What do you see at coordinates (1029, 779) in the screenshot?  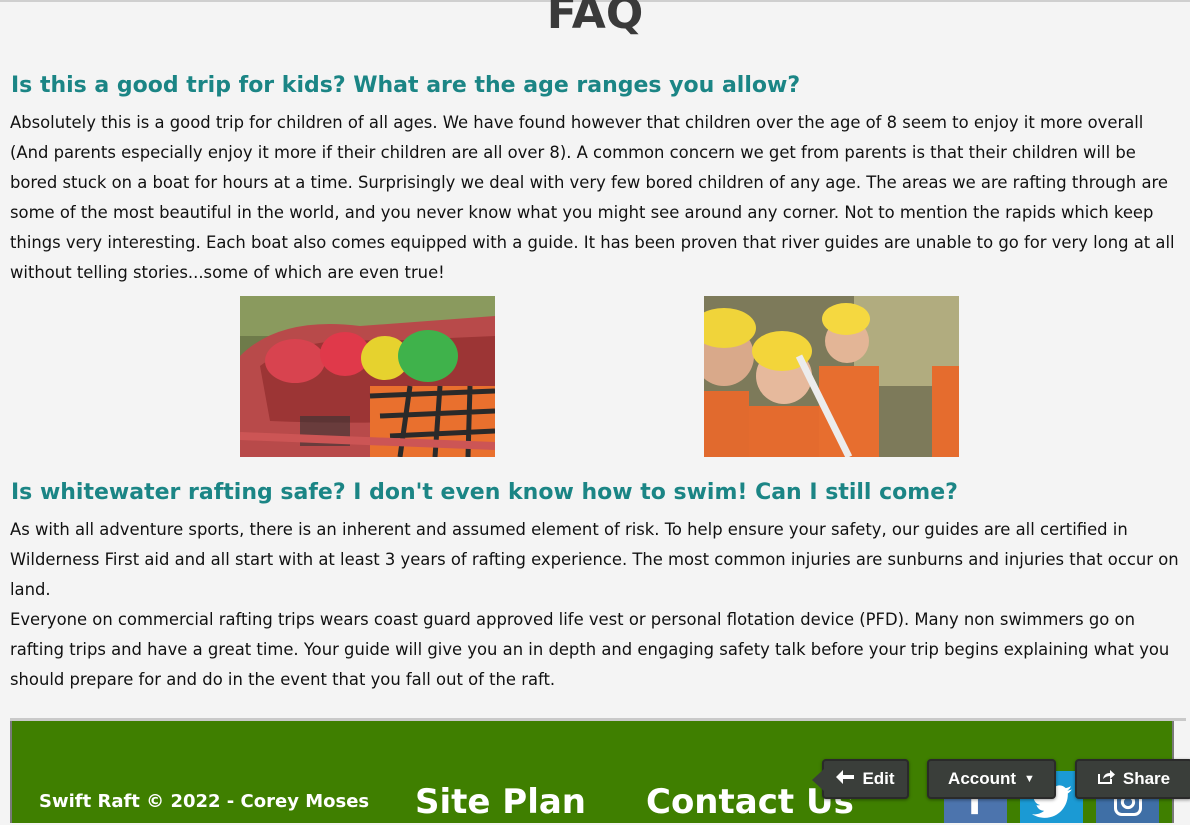 I see `caret-down-icon: ▼` at bounding box center [1029, 779].